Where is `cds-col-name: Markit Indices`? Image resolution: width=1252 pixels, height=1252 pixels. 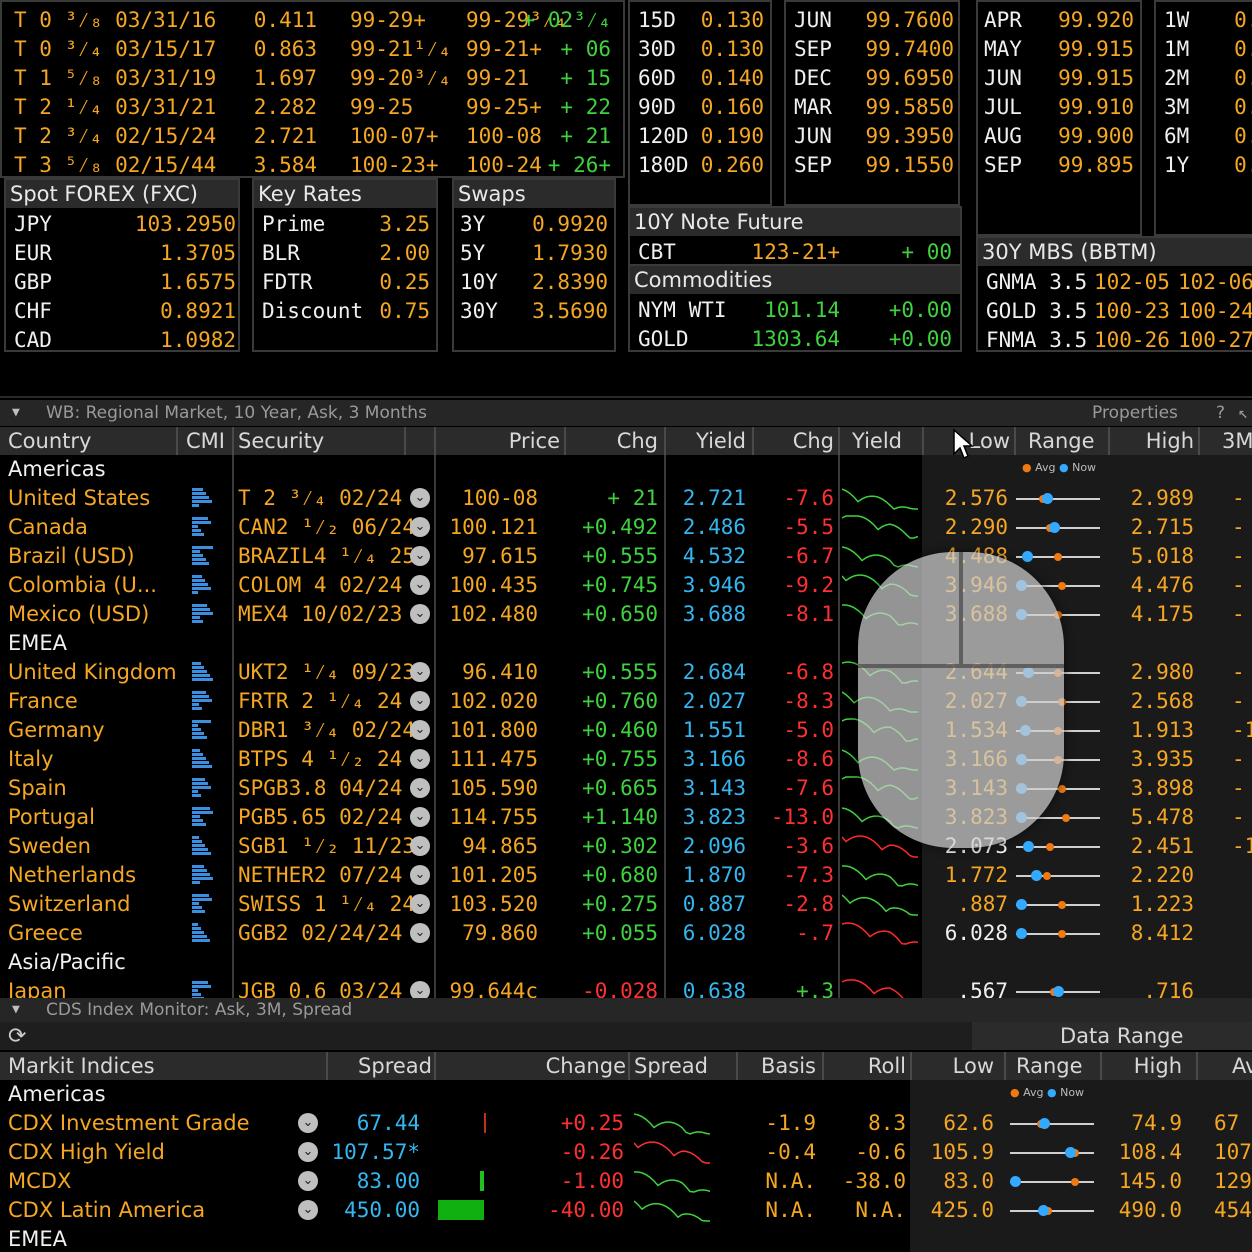 cds-col-name: Markit Indices is located at coordinates (81, 1066).